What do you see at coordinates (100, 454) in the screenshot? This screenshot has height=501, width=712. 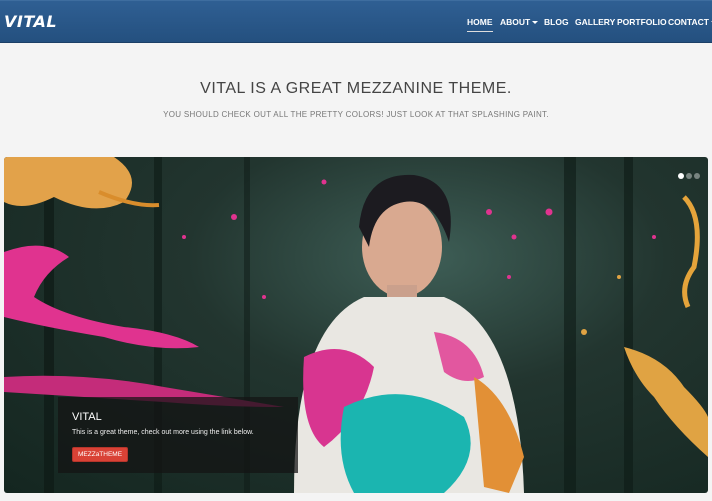 I see `caption-button: MEZZaTHEME` at bounding box center [100, 454].